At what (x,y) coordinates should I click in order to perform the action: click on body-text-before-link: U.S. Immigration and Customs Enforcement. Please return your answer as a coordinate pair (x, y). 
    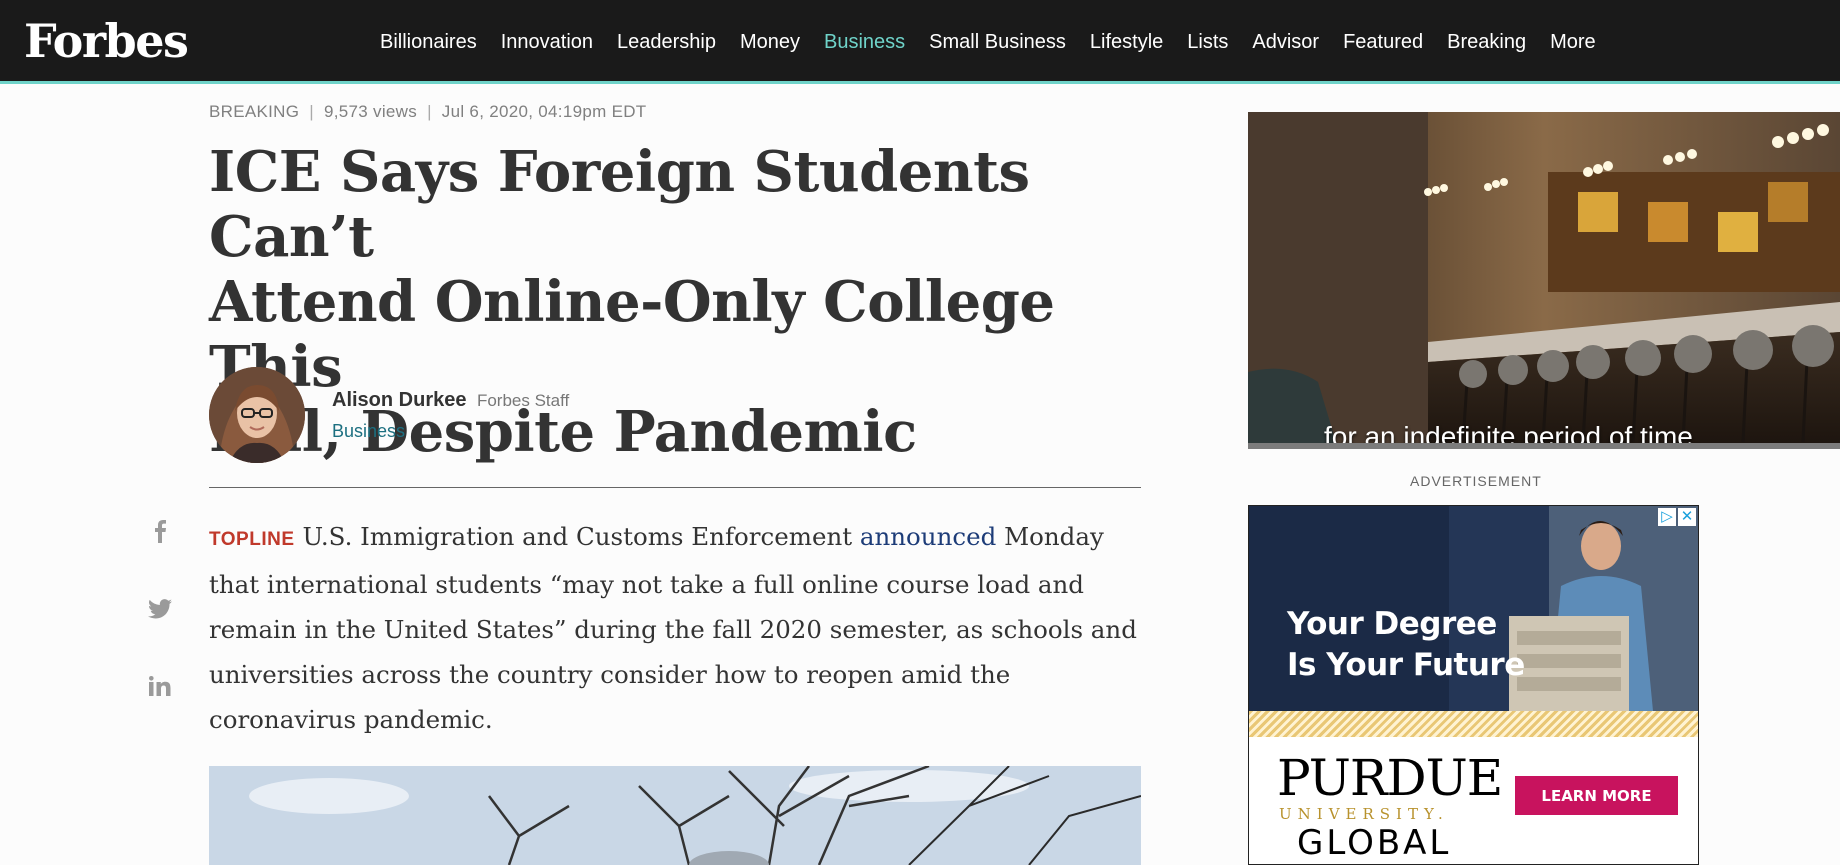
    Looking at the image, I should click on (577, 536).